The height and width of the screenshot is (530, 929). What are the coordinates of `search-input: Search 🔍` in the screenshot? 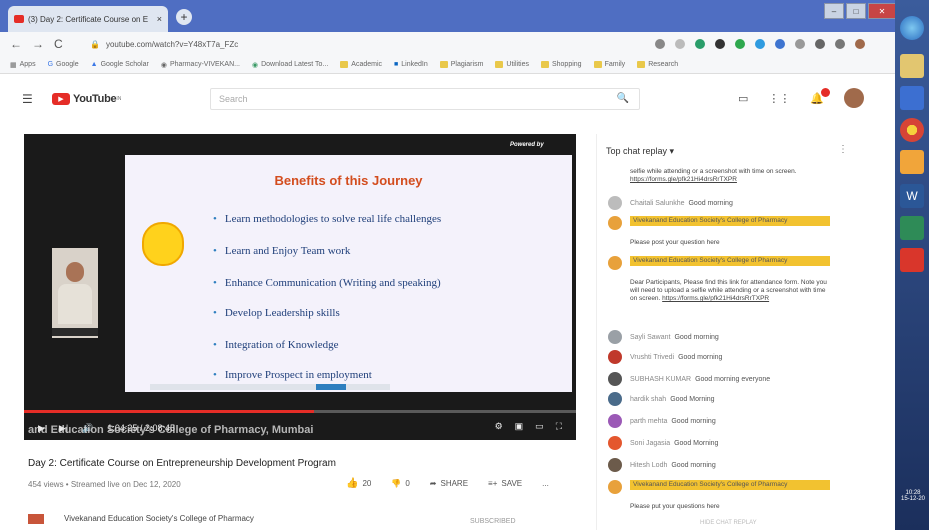 It's located at (425, 99).